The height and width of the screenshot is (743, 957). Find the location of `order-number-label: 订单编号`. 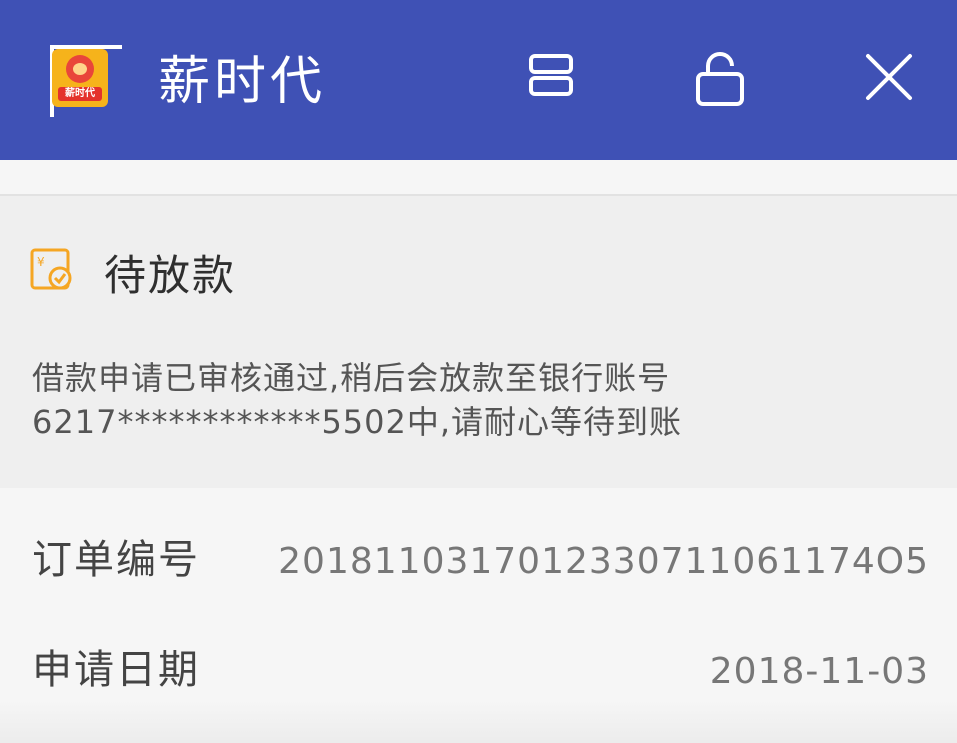

order-number-label: 订单编号 is located at coordinates (116, 560).